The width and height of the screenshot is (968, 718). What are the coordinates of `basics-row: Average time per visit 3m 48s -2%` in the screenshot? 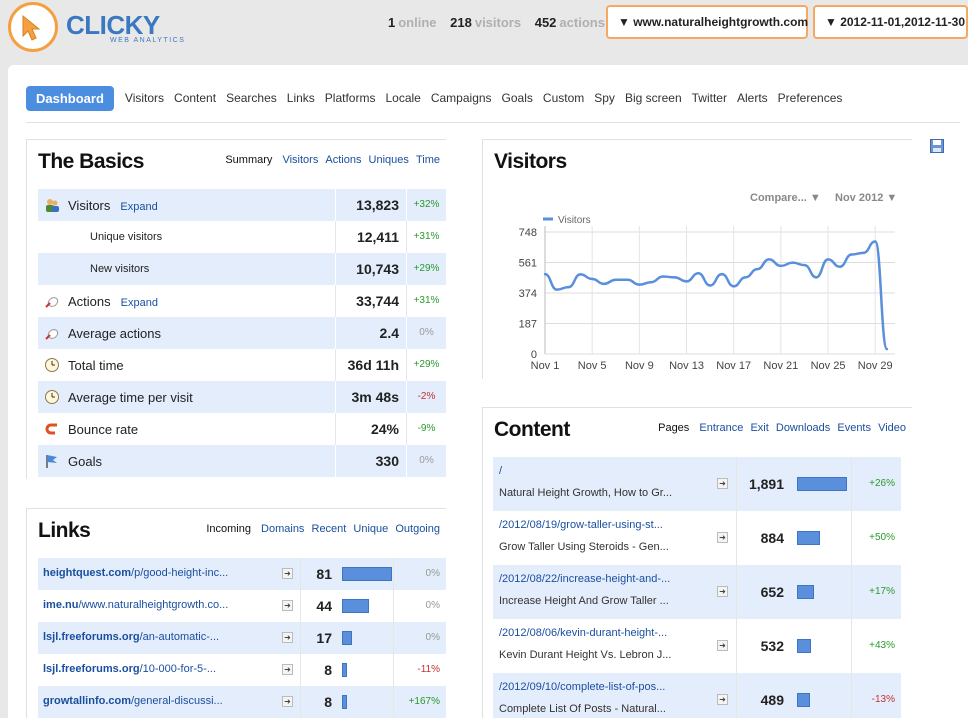 It's located at (242, 397).